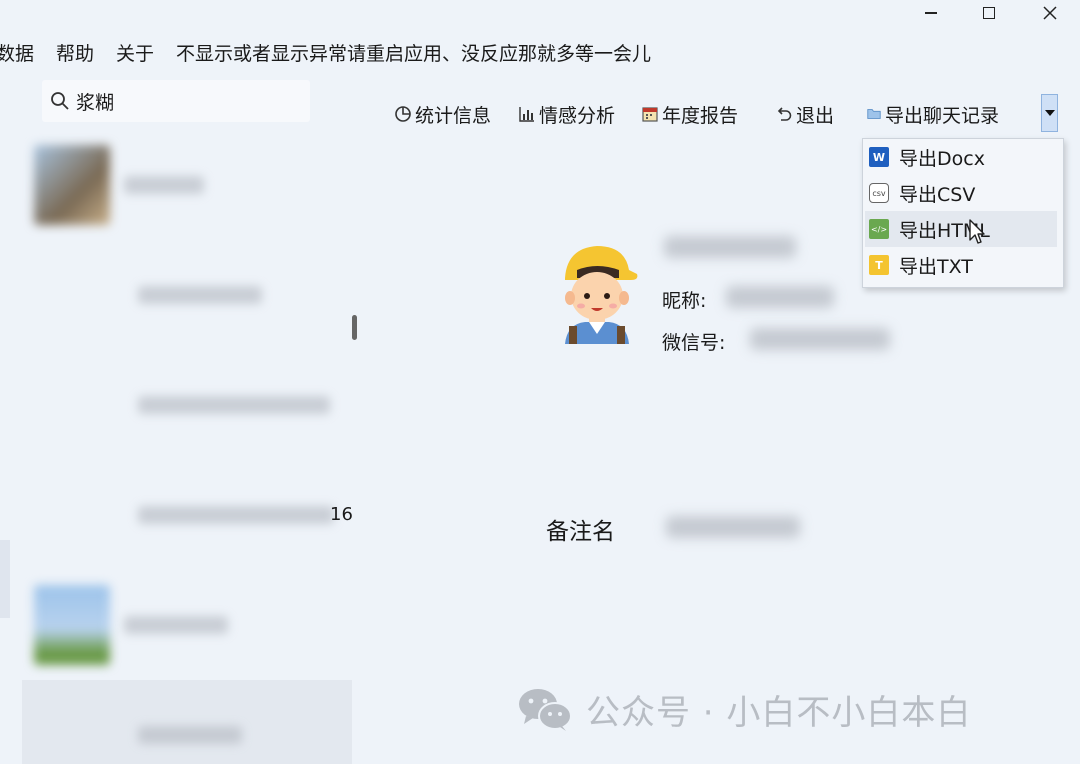 This screenshot has height=764, width=1080. Describe the element at coordinates (545, 710) in the screenshot. I see `wechat-logo-icon` at that location.